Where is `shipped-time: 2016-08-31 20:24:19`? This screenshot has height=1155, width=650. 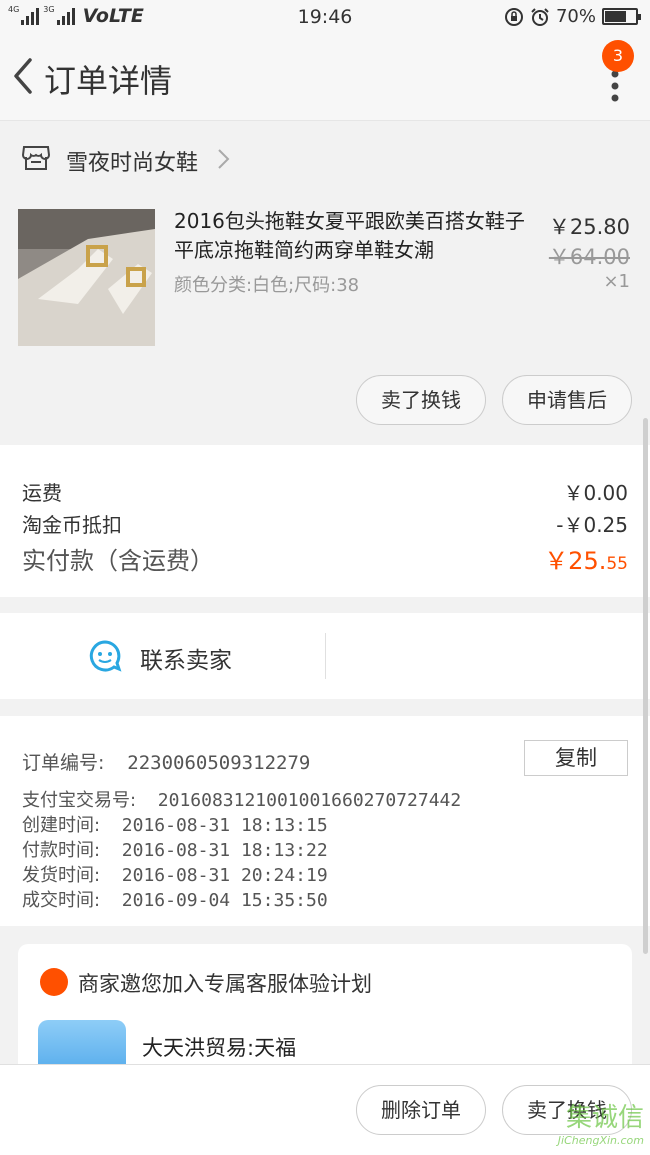
shipped-time: 2016-08-31 20:24:19 is located at coordinates (224, 875).